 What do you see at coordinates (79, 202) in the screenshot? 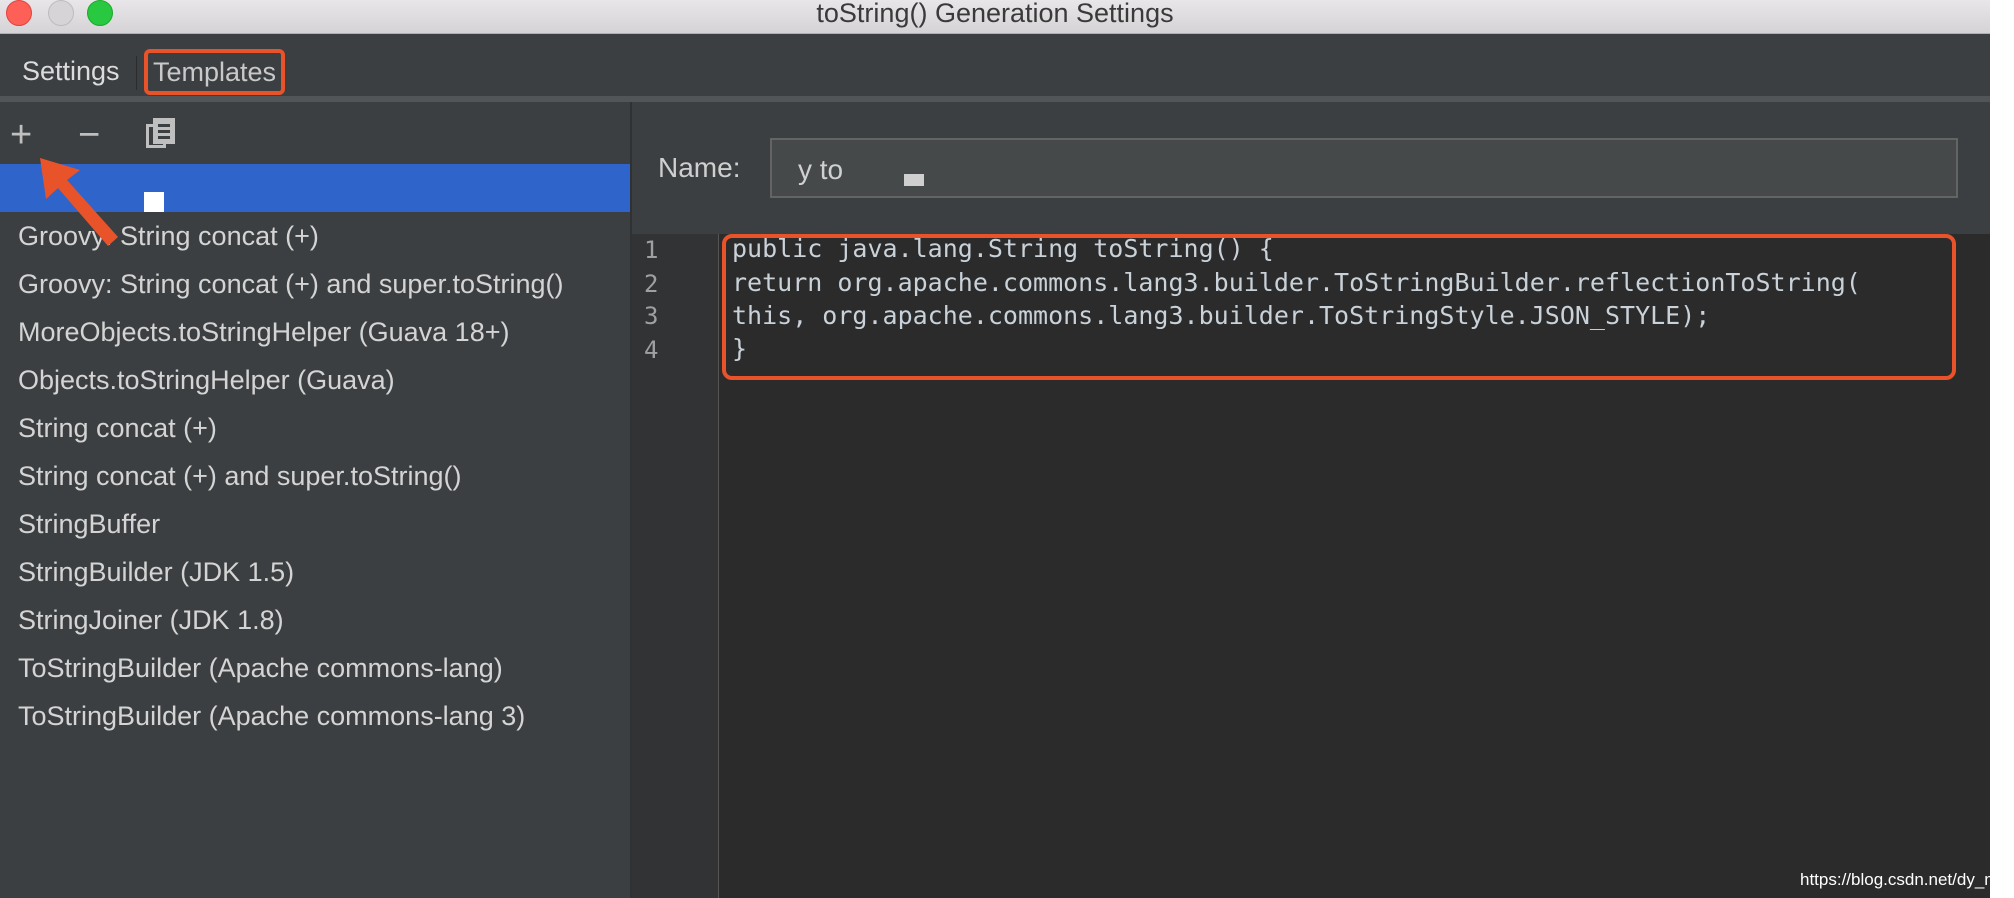
I see `annotation-arrow-icon` at bounding box center [79, 202].